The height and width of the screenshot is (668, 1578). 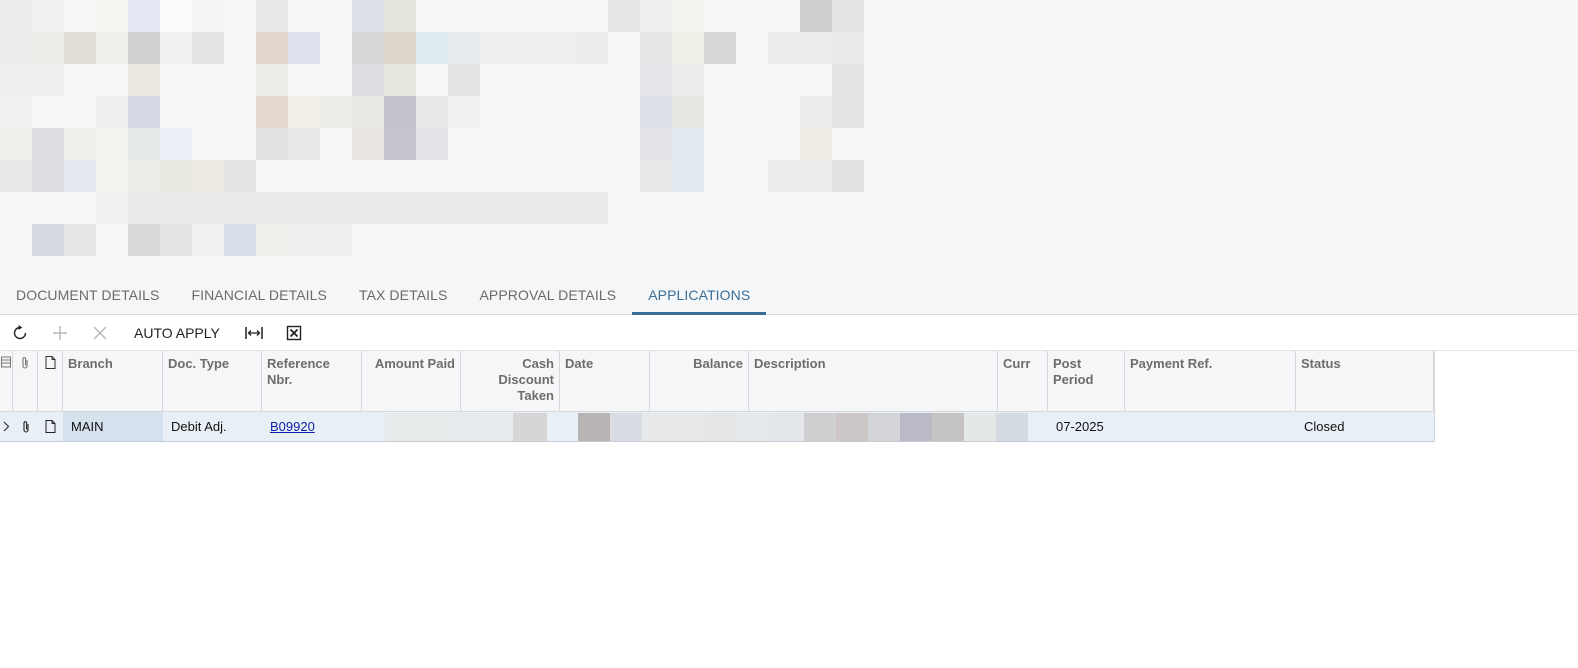 I want to click on reference-nbr-link: B09920, so click(x=292, y=426).